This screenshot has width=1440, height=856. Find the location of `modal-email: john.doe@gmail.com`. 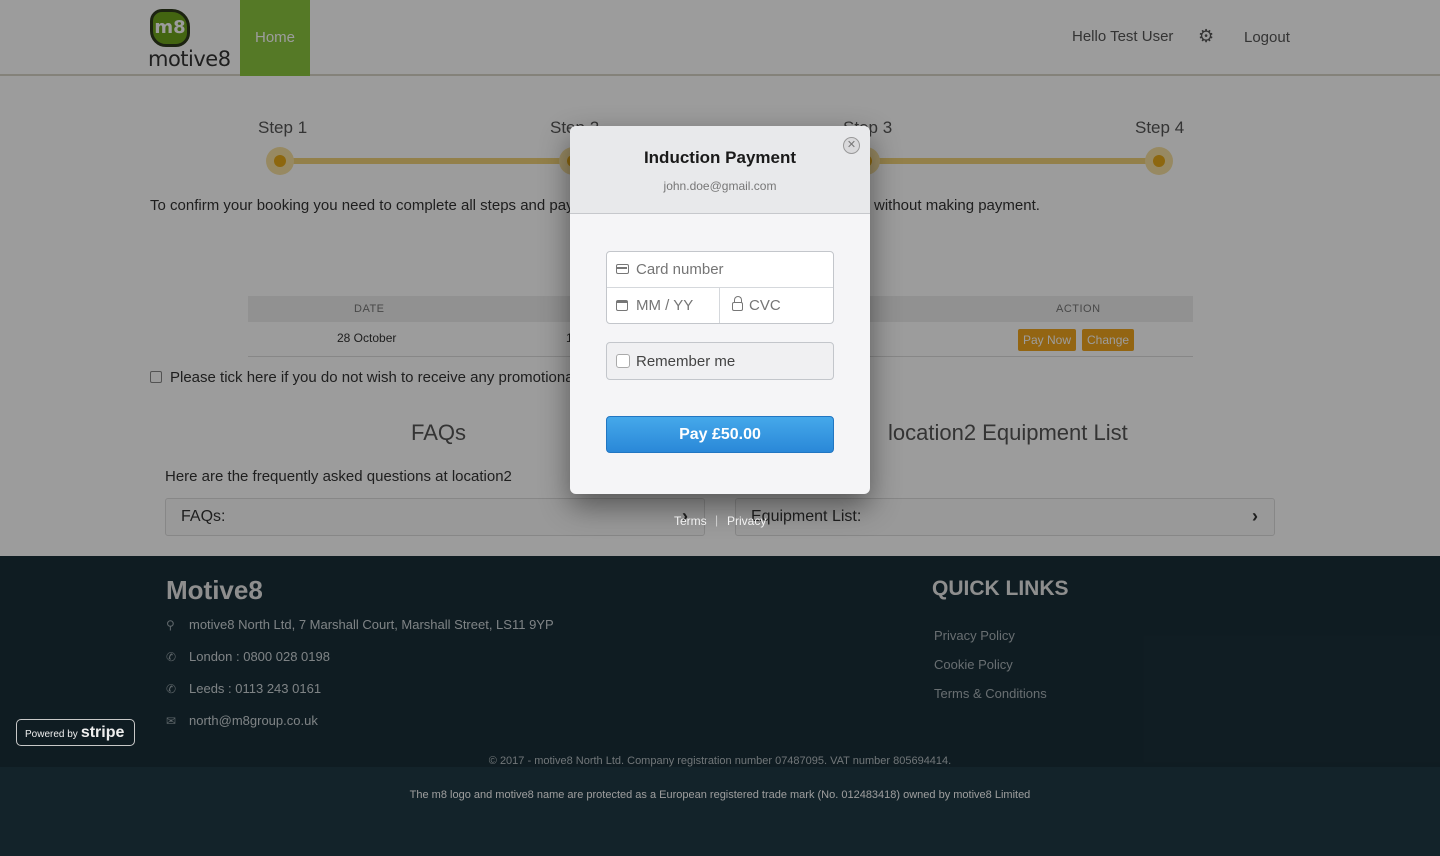

modal-email: john.doe@gmail.com is located at coordinates (720, 186).